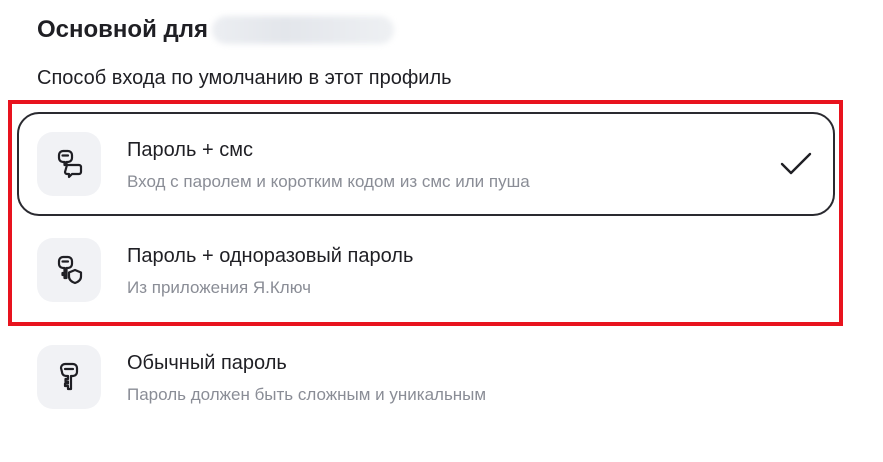 The height and width of the screenshot is (462, 883). What do you see at coordinates (69, 270) in the screenshot?
I see `key-shield-icon` at bounding box center [69, 270].